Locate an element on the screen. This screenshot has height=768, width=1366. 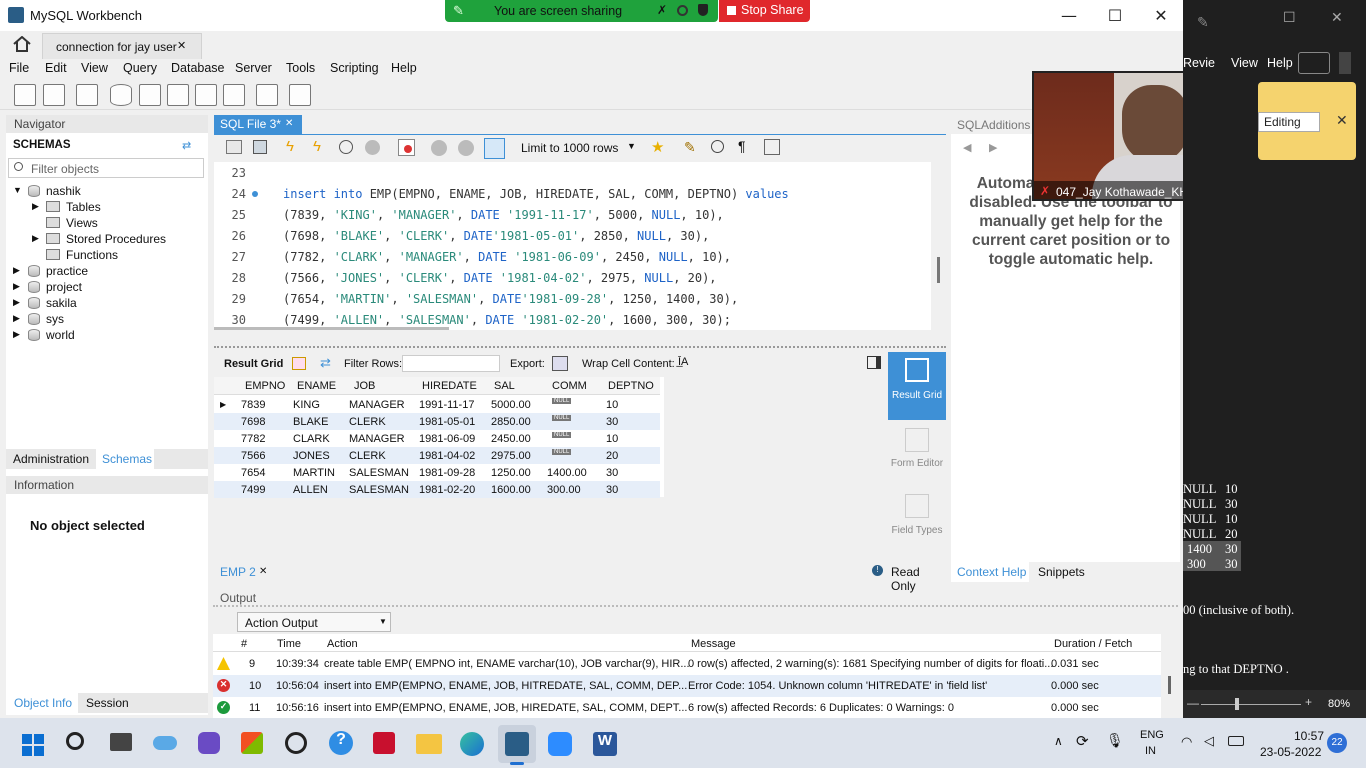
grid-cell: 7782 is located at coordinates (253, 439).